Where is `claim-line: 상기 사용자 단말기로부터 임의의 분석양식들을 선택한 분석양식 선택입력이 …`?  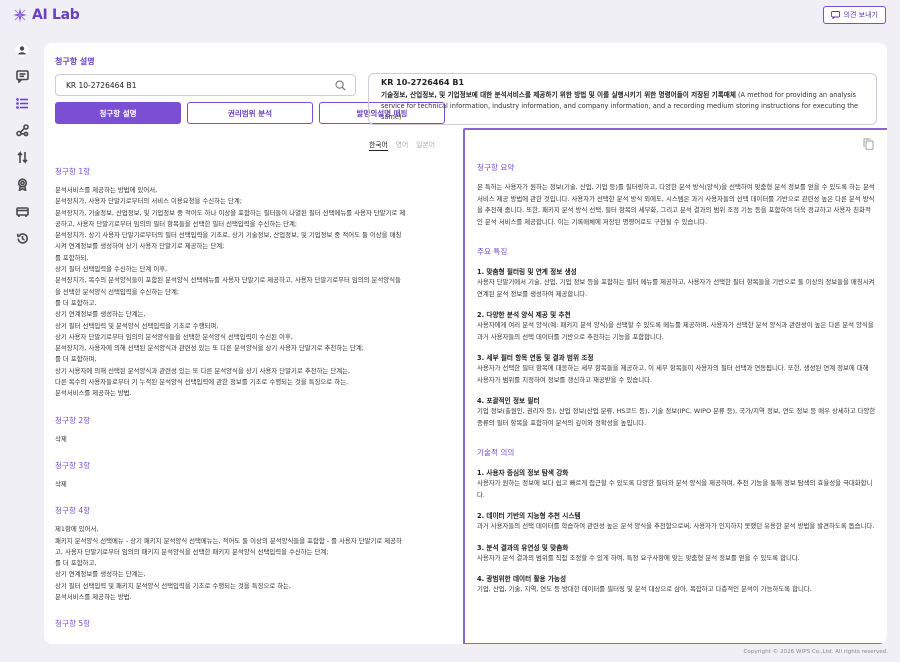 claim-line: 상기 사용자 단말기로부터 임의의 분석양식들을 선택한 분석양식 선택입력이 … is located at coordinates (174, 336).